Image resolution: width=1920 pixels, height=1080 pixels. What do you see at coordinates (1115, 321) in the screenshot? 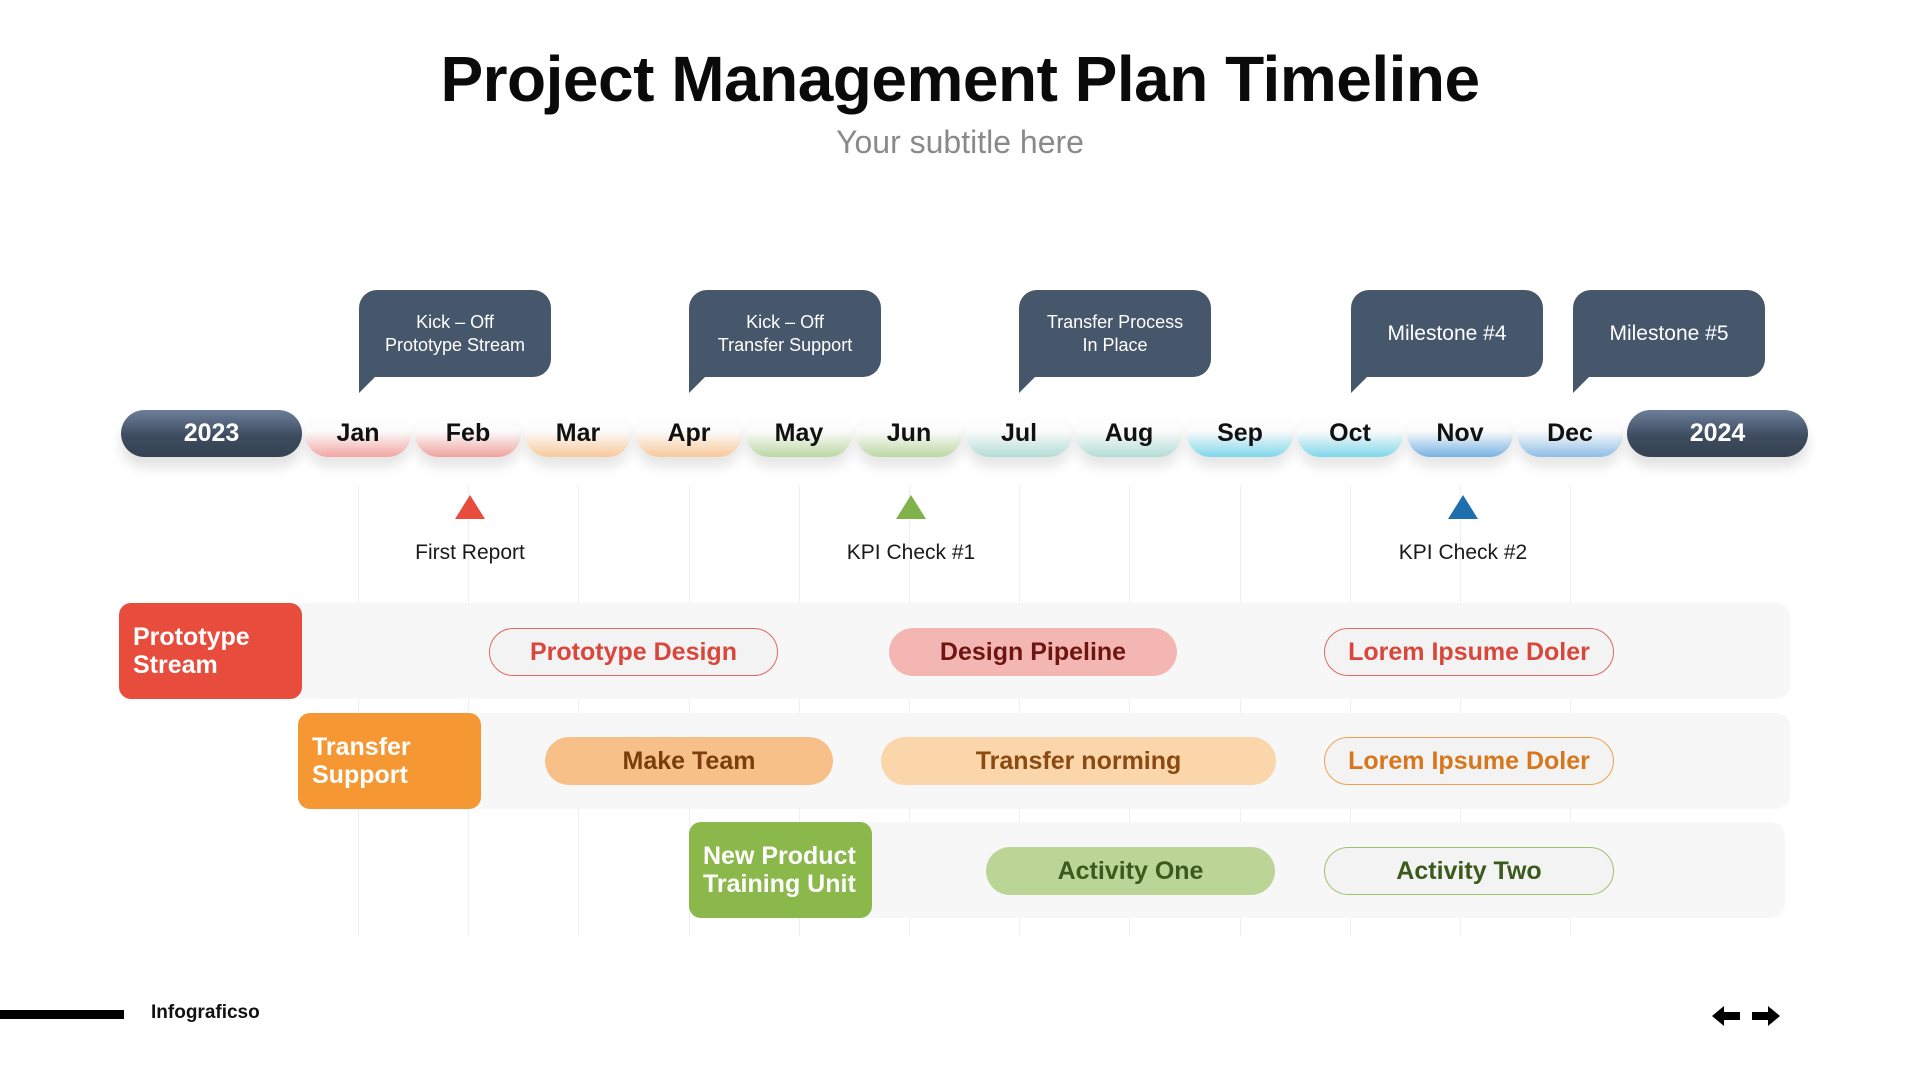
I see `callout-line: Transfer Process` at bounding box center [1115, 321].